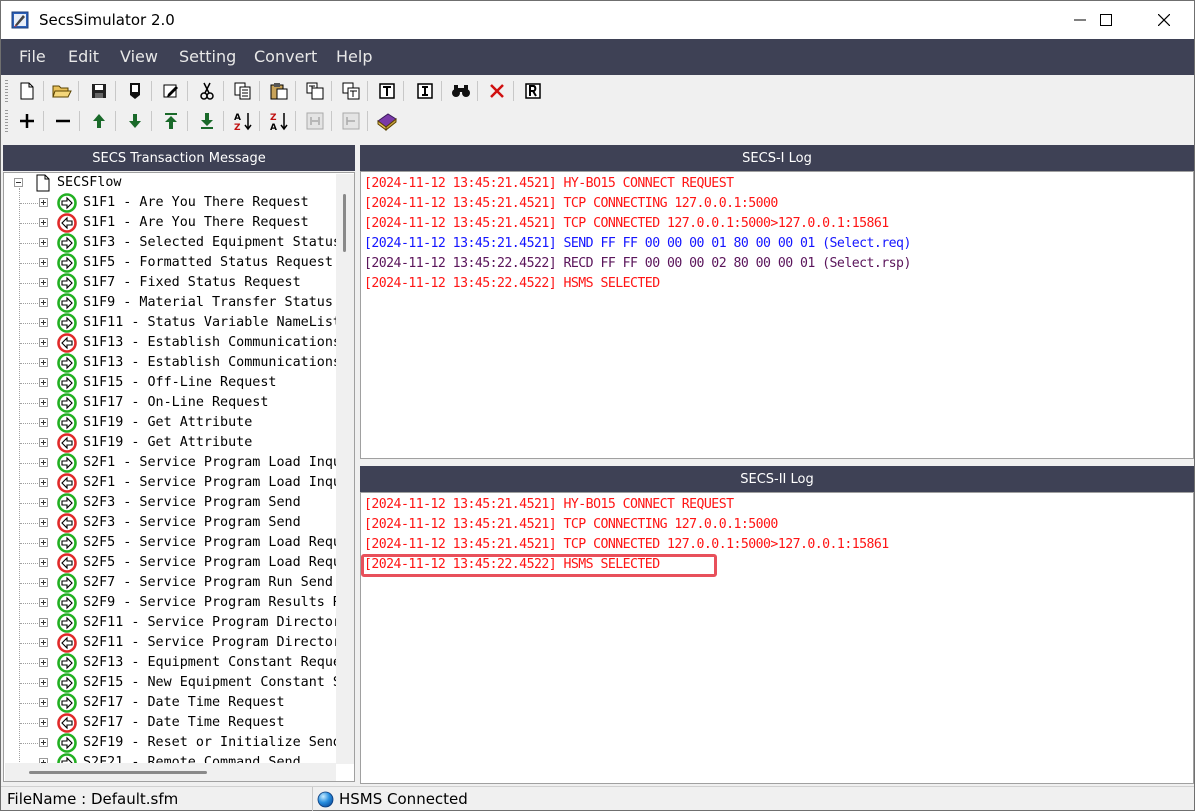 The height and width of the screenshot is (811, 1195). Describe the element at coordinates (62, 91) in the screenshot. I see `open-folder-icon` at that location.